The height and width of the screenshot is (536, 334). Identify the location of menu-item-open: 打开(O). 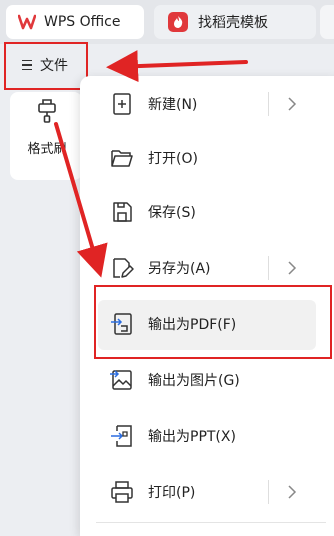
(207, 158).